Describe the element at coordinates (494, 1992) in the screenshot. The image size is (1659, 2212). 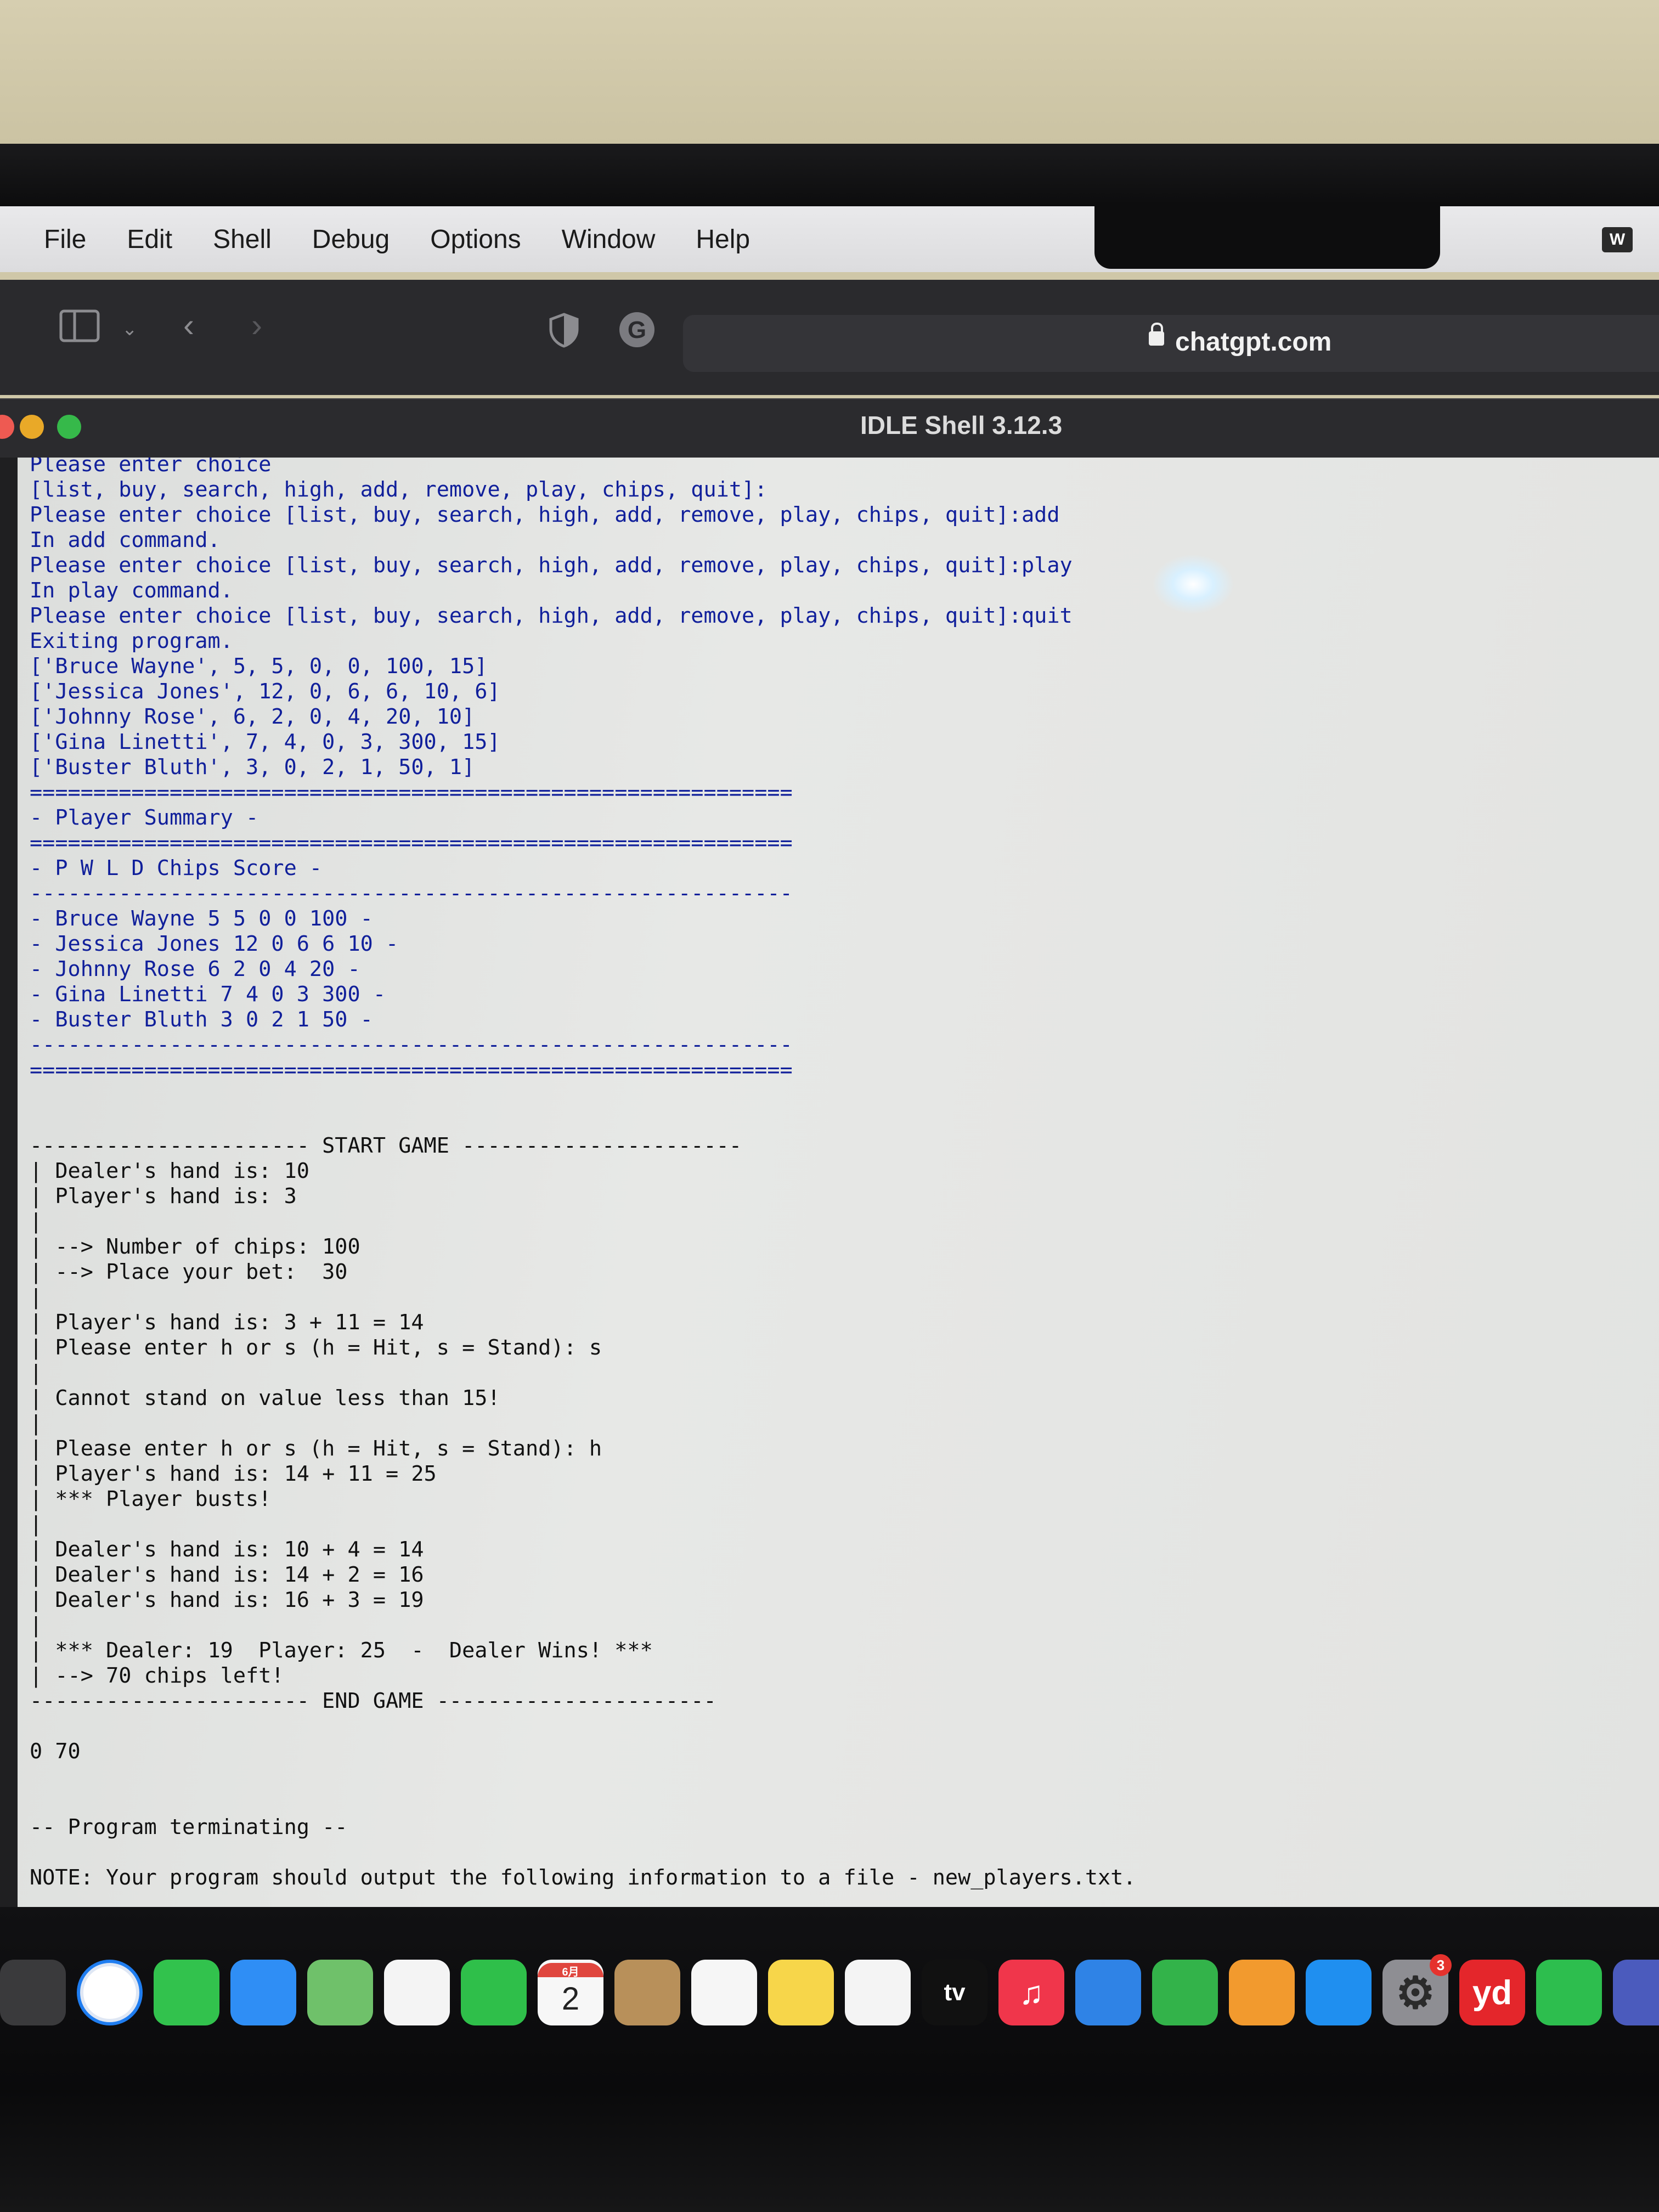
I see `facetime-icon` at that location.